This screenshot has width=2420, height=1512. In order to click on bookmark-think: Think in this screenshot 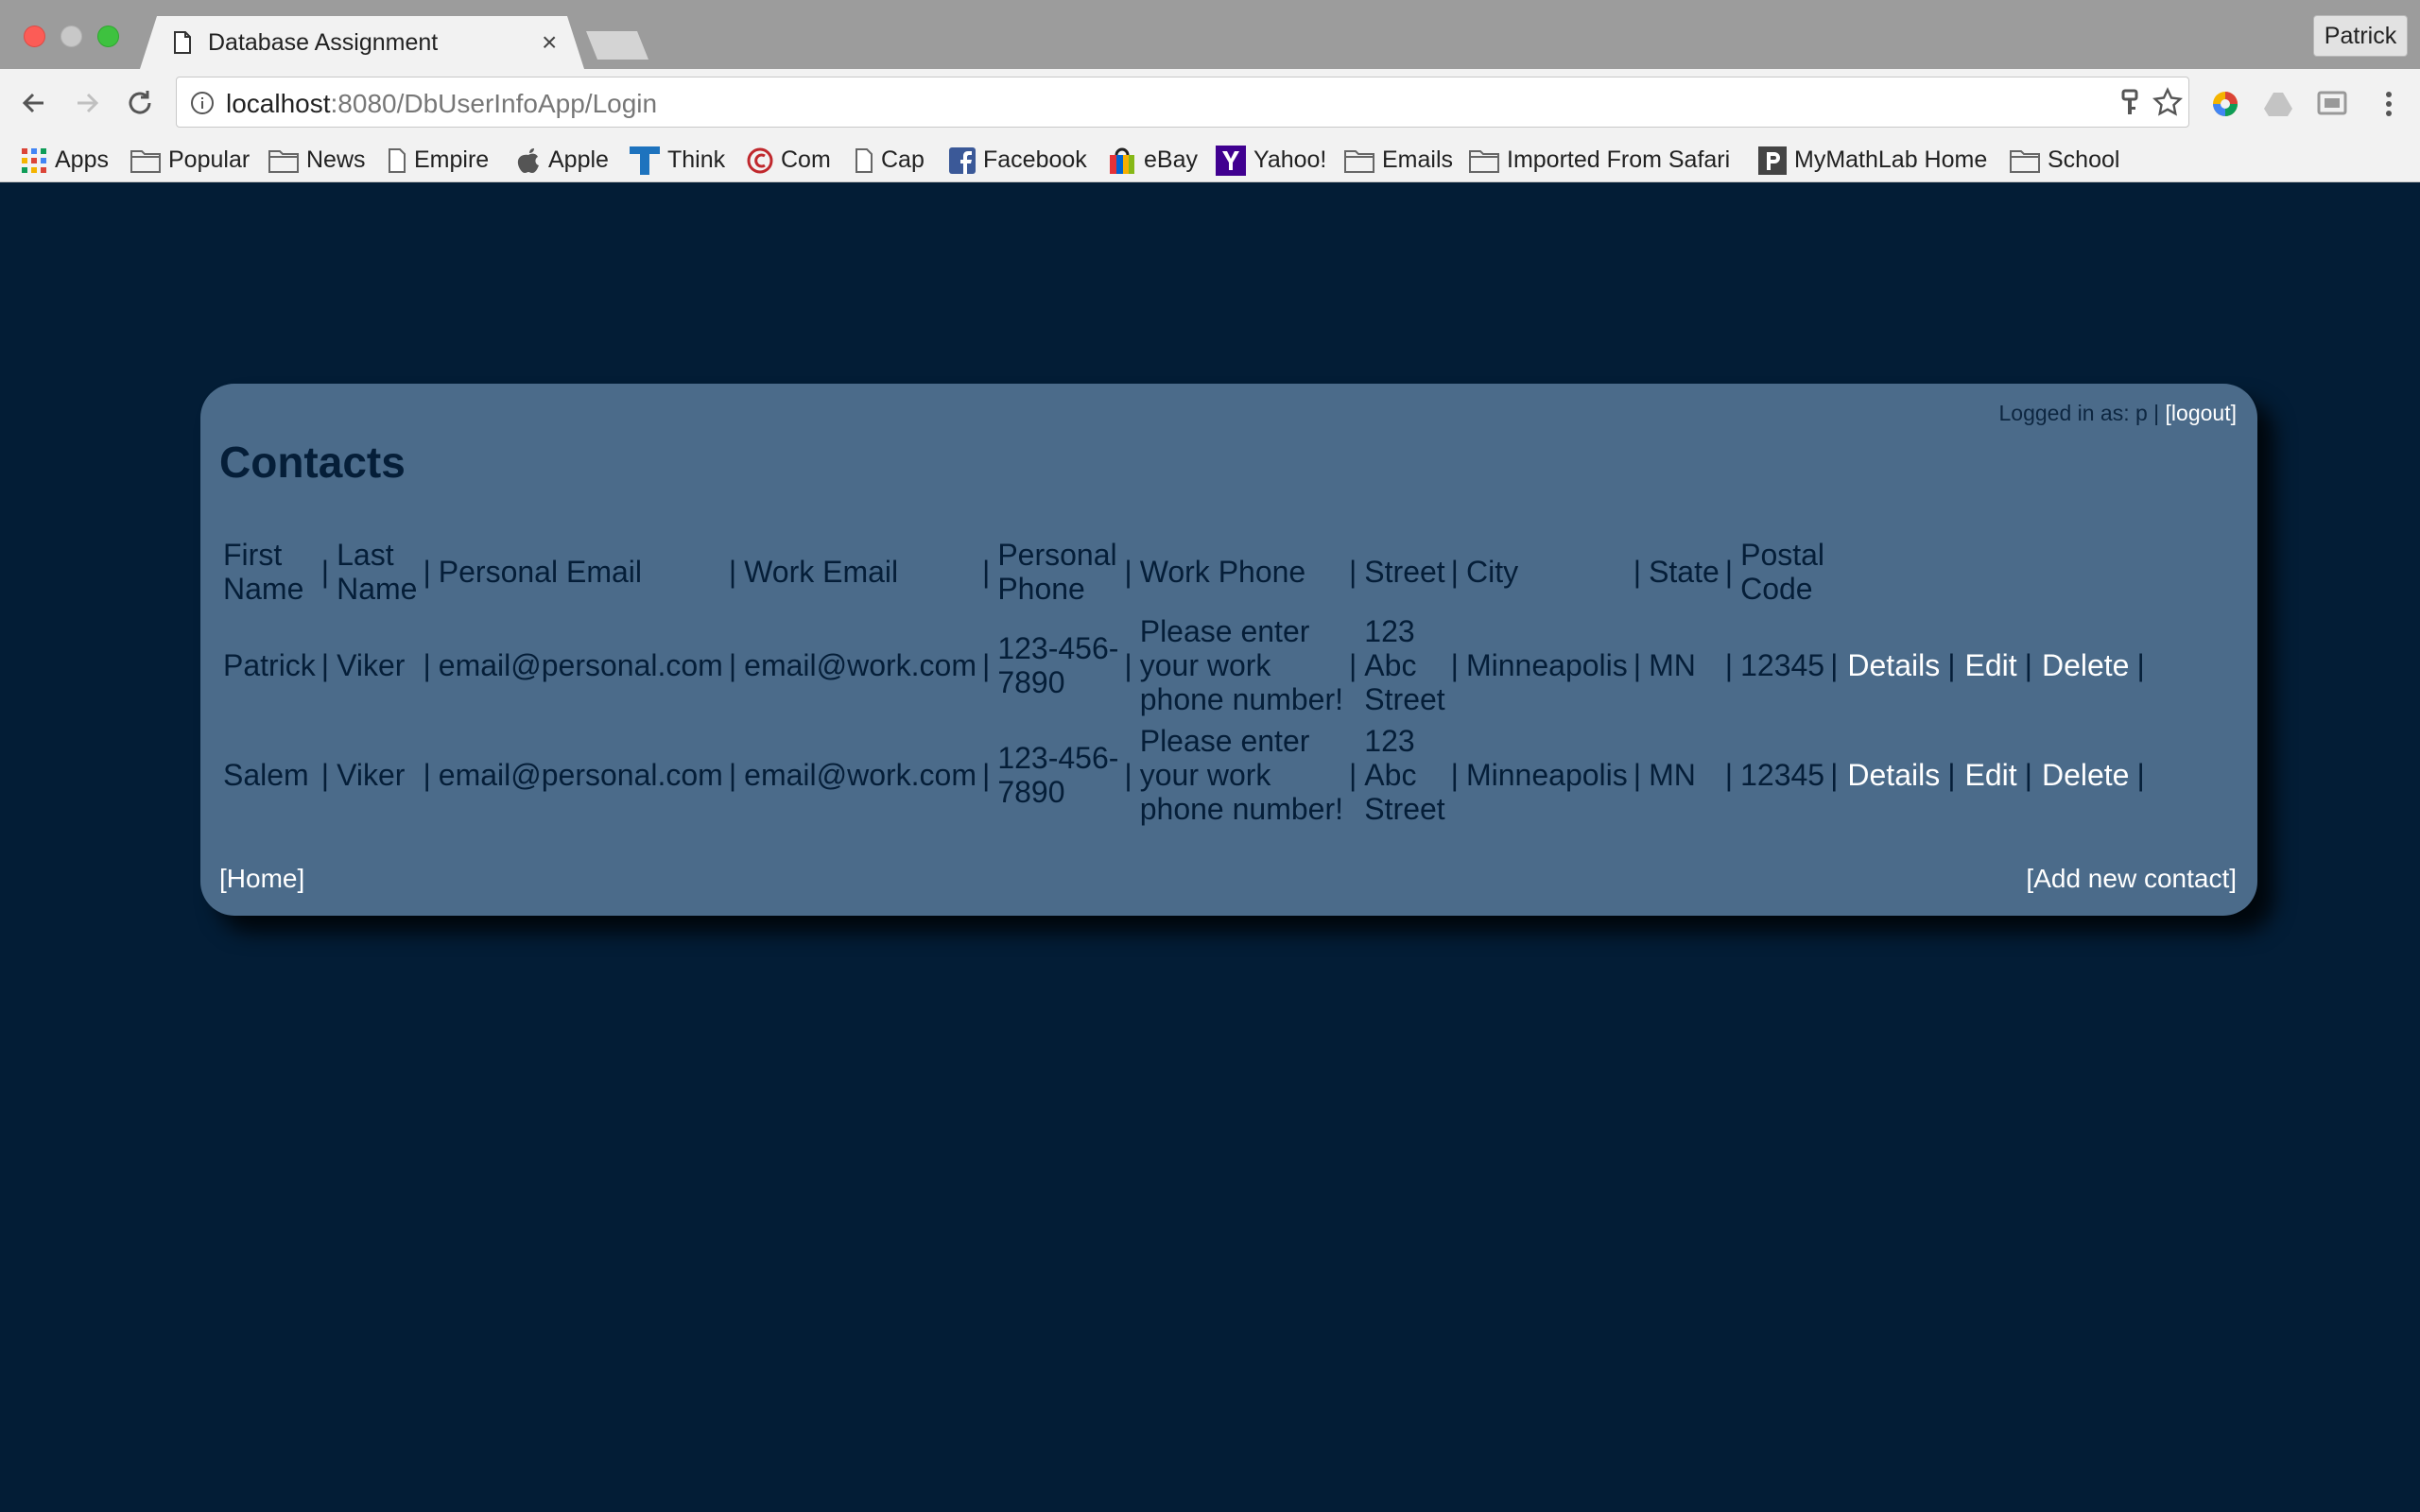, I will do `click(678, 160)`.